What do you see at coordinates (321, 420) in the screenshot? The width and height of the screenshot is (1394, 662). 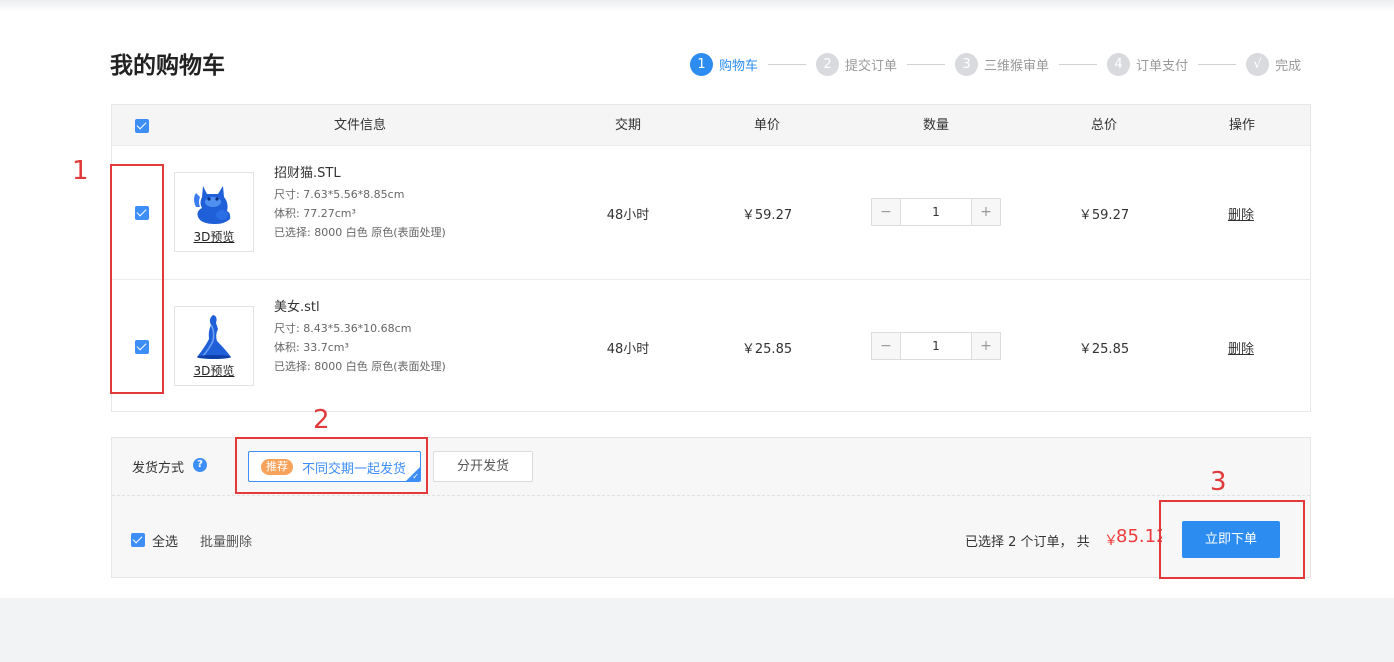 I see `annotation-number: 2` at bounding box center [321, 420].